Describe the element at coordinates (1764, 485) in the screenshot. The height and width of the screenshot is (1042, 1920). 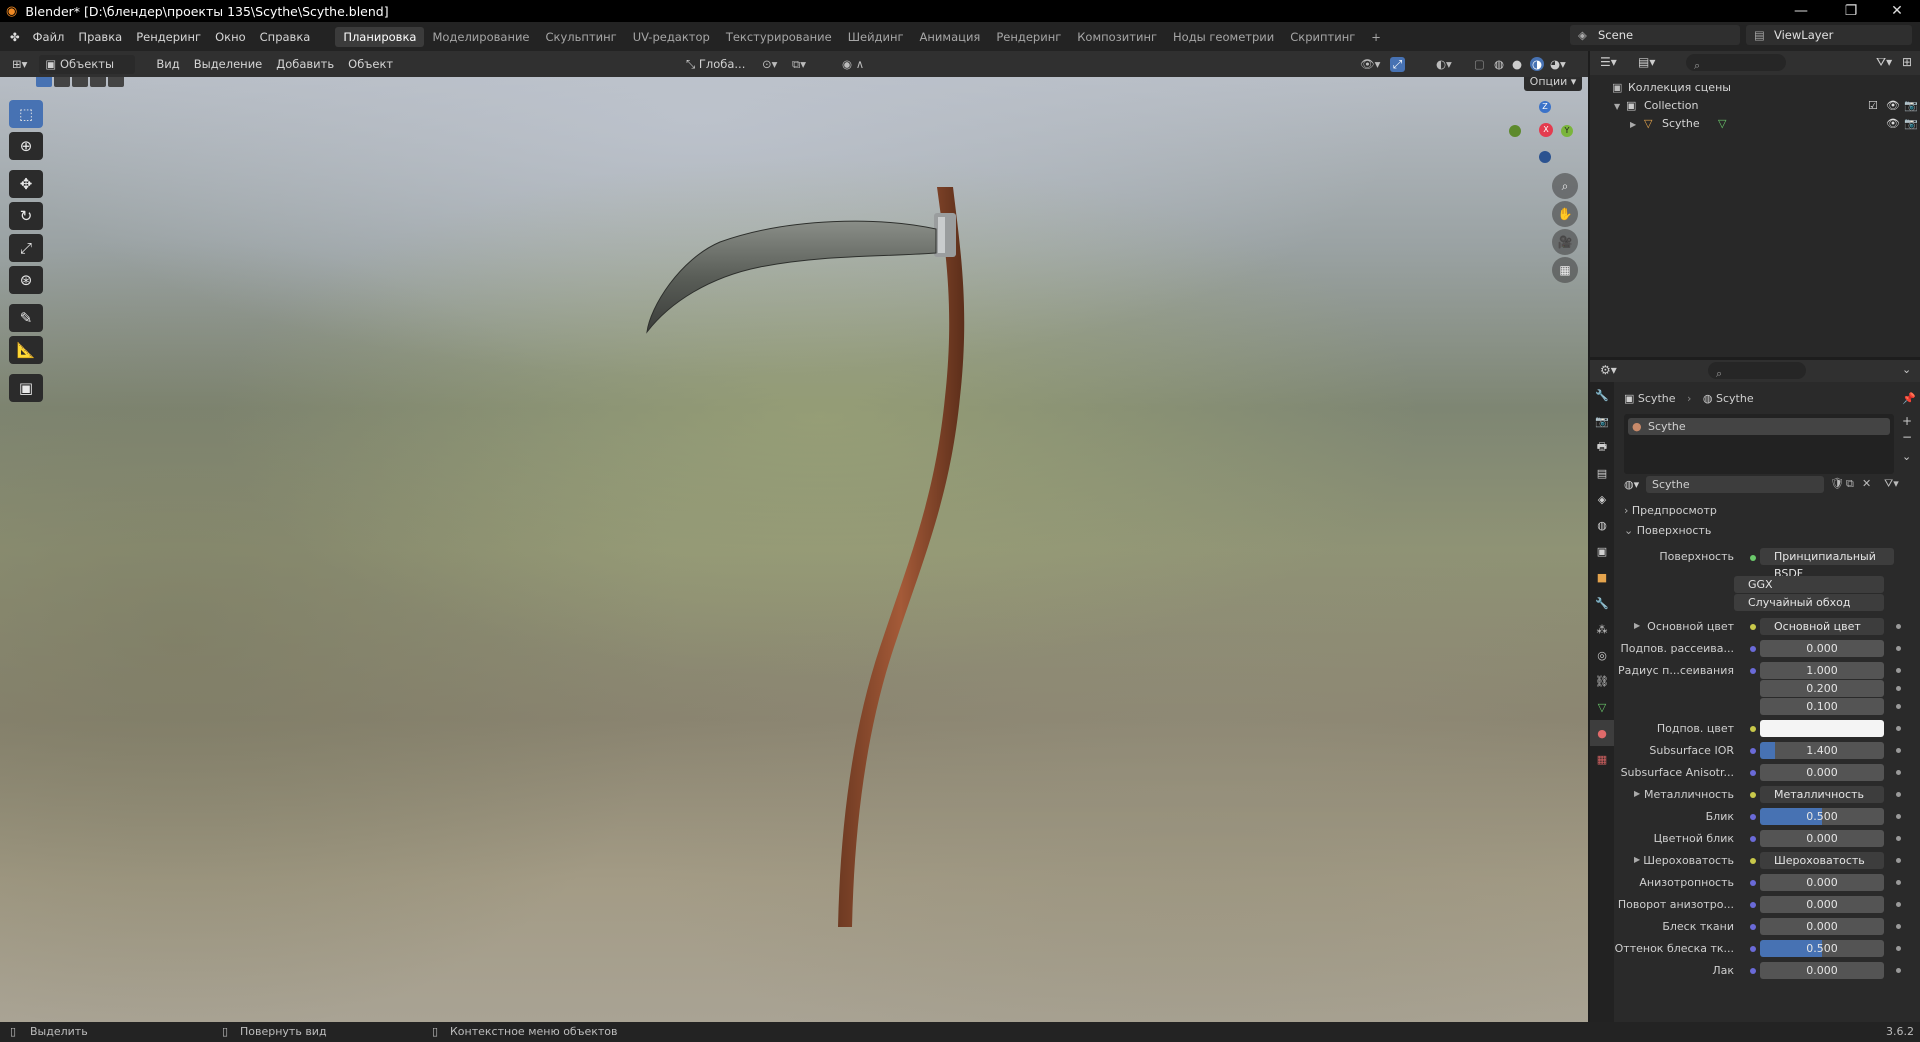
I see `material-selector: ◍▾ Scythe 🛡 ⧉ ✕ ⛛▾` at that location.